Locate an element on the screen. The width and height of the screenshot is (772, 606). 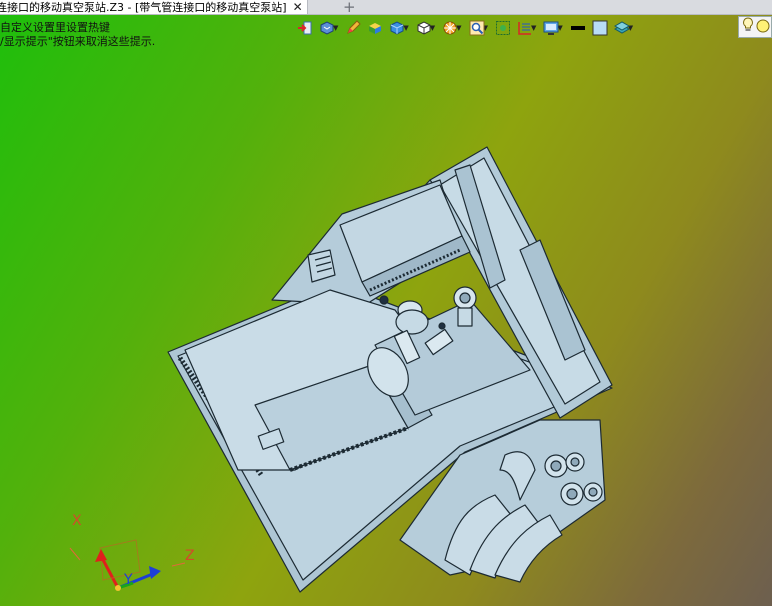
import-icon is located at coordinates (305, 28).